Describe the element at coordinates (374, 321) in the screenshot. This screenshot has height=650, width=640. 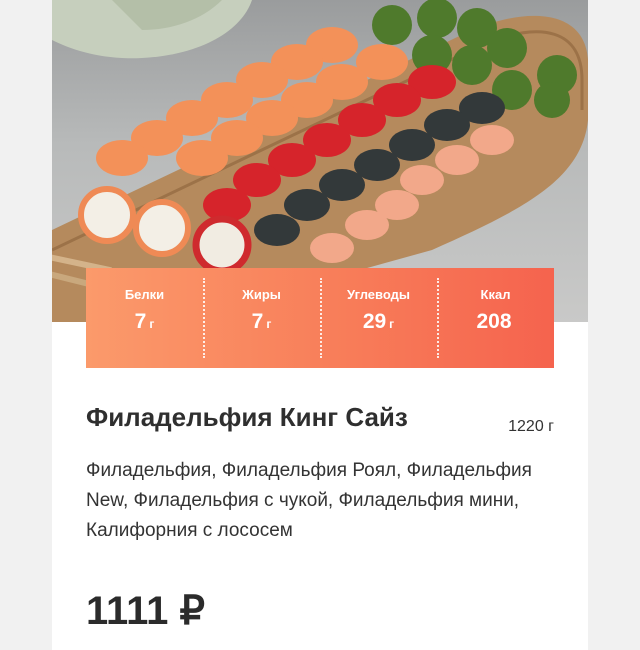
I see `nutrition-number: 29` at that location.